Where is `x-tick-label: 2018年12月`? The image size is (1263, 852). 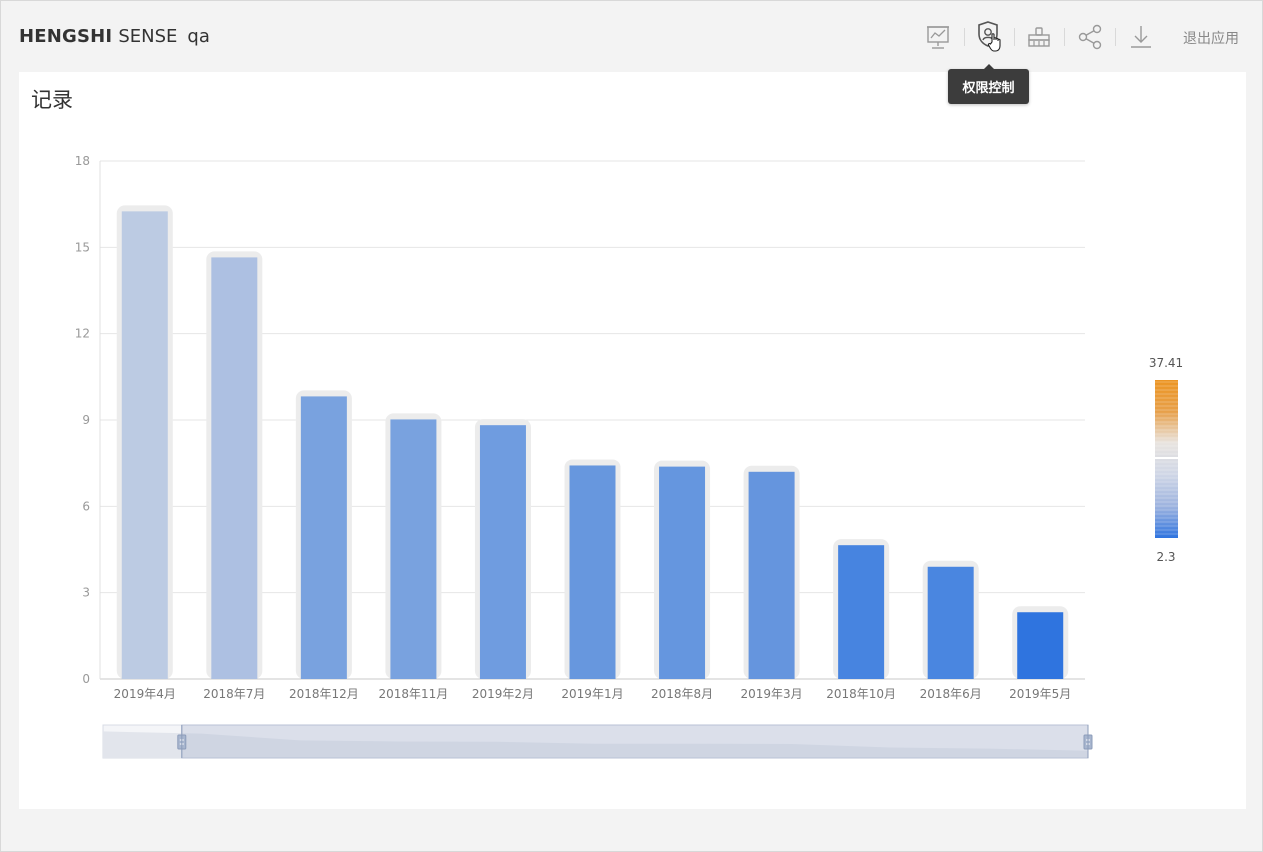
x-tick-label: 2018年12月 is located at coordinates (324, 694).